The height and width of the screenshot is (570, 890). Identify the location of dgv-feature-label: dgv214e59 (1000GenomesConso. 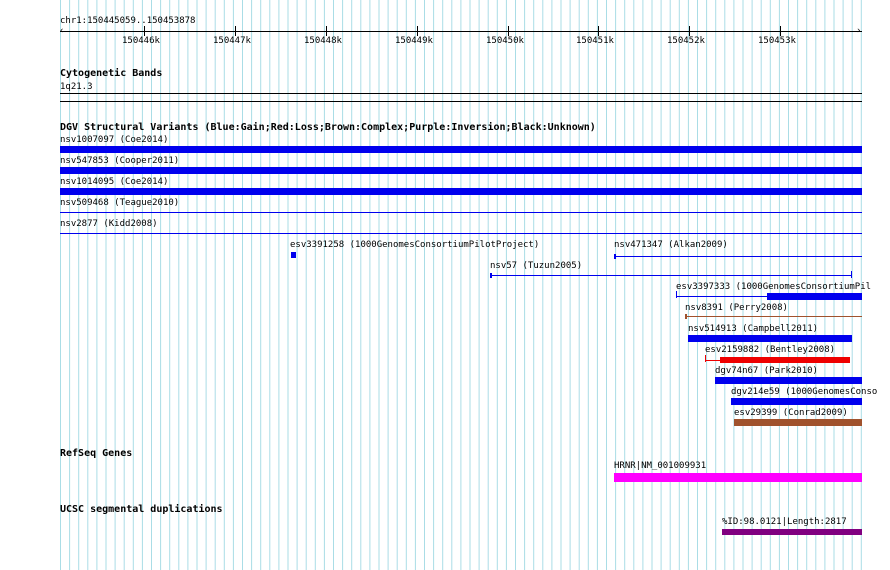
(804, 392).